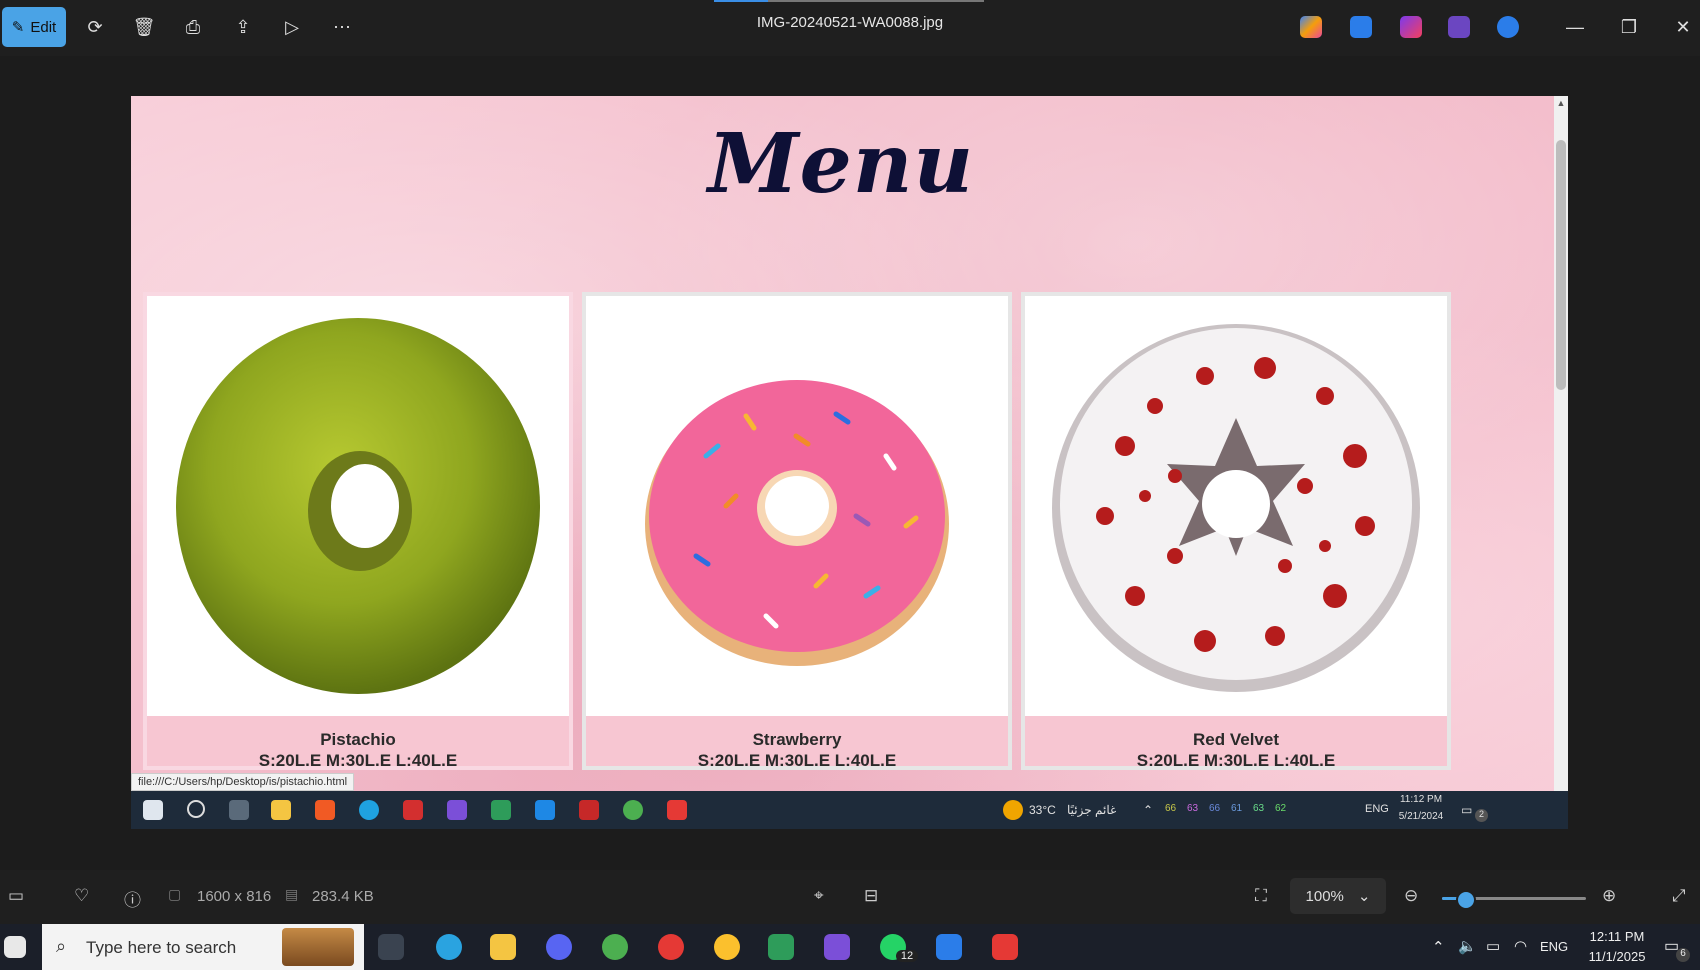  I want to click on chrome-profile-2-icon, so click(727, 947).